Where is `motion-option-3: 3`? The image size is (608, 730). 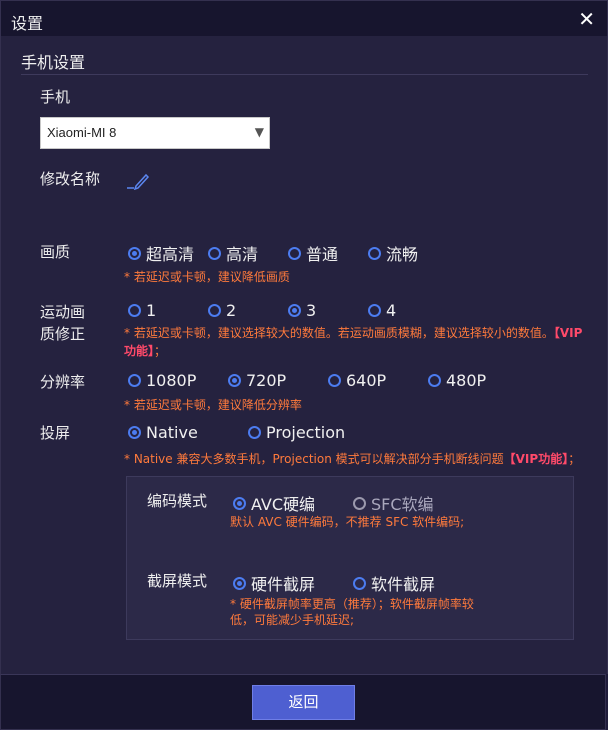 motion-option-3: 3 is located at coordinates (302, 310).